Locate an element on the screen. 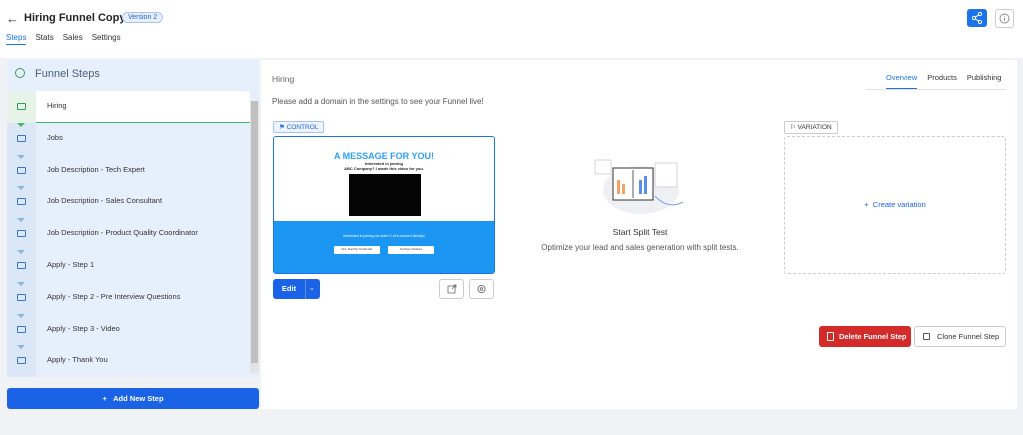 The height and width of the screenshot is (435, 1023). tab-settings: Settings is located at coordinates (106, 39).